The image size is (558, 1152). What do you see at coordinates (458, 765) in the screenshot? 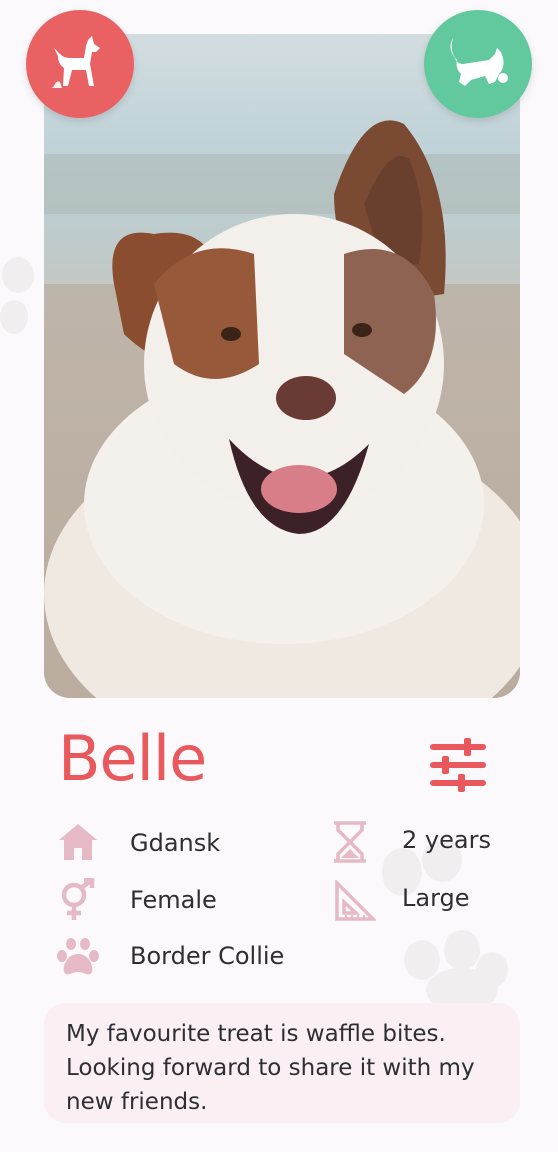
I see `sliders-icon` at bounding box center [458, 765].